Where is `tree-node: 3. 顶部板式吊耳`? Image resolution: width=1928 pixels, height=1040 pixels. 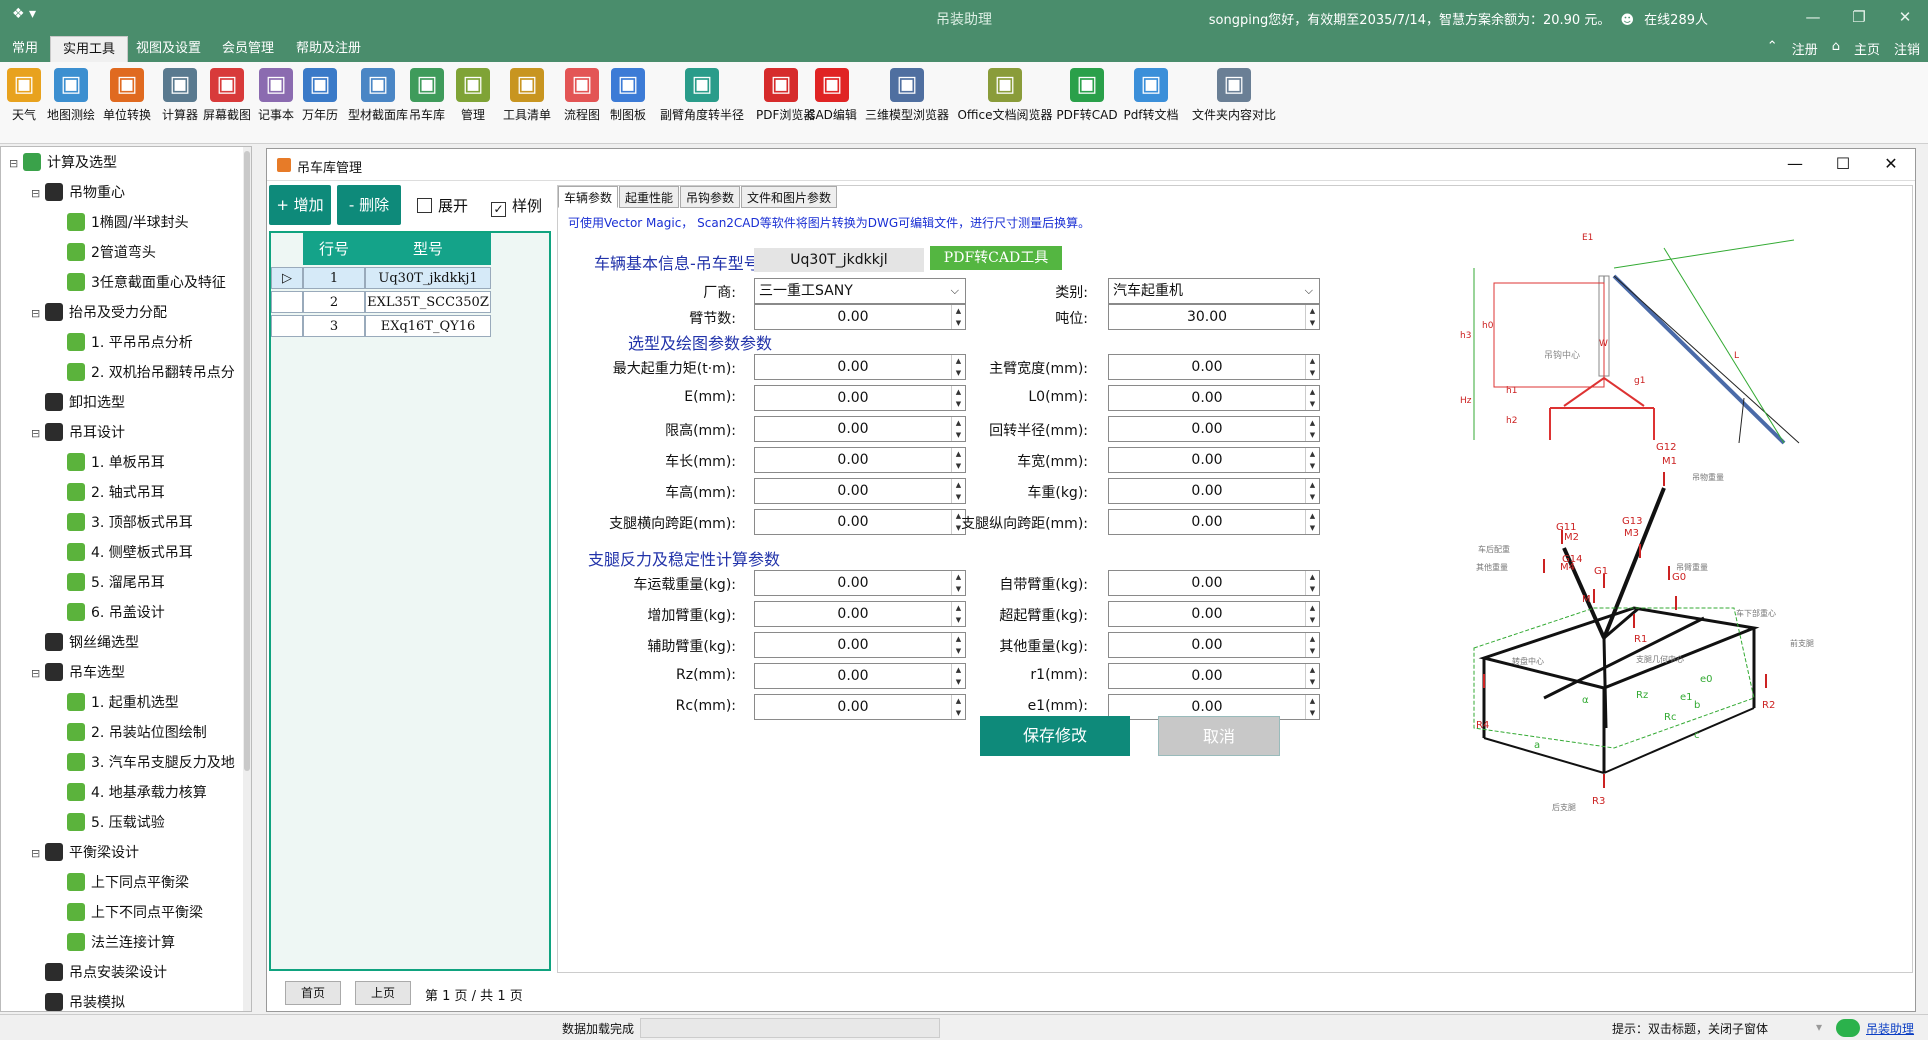 tree-node: 3. 顶部板式吊耳 is located at coordinates (123, 523).